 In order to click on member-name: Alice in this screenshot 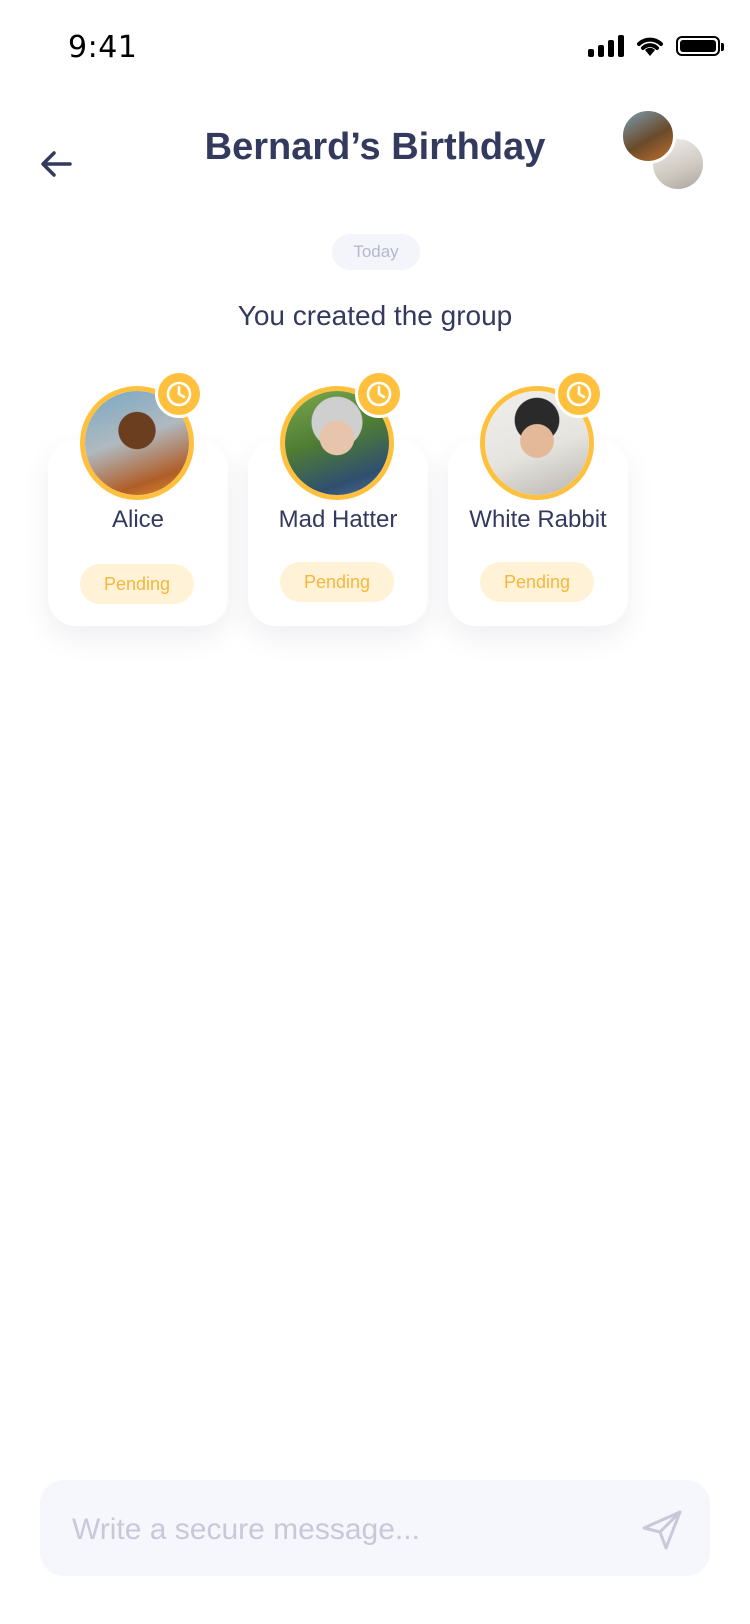, I will do `click(138, 519)`.